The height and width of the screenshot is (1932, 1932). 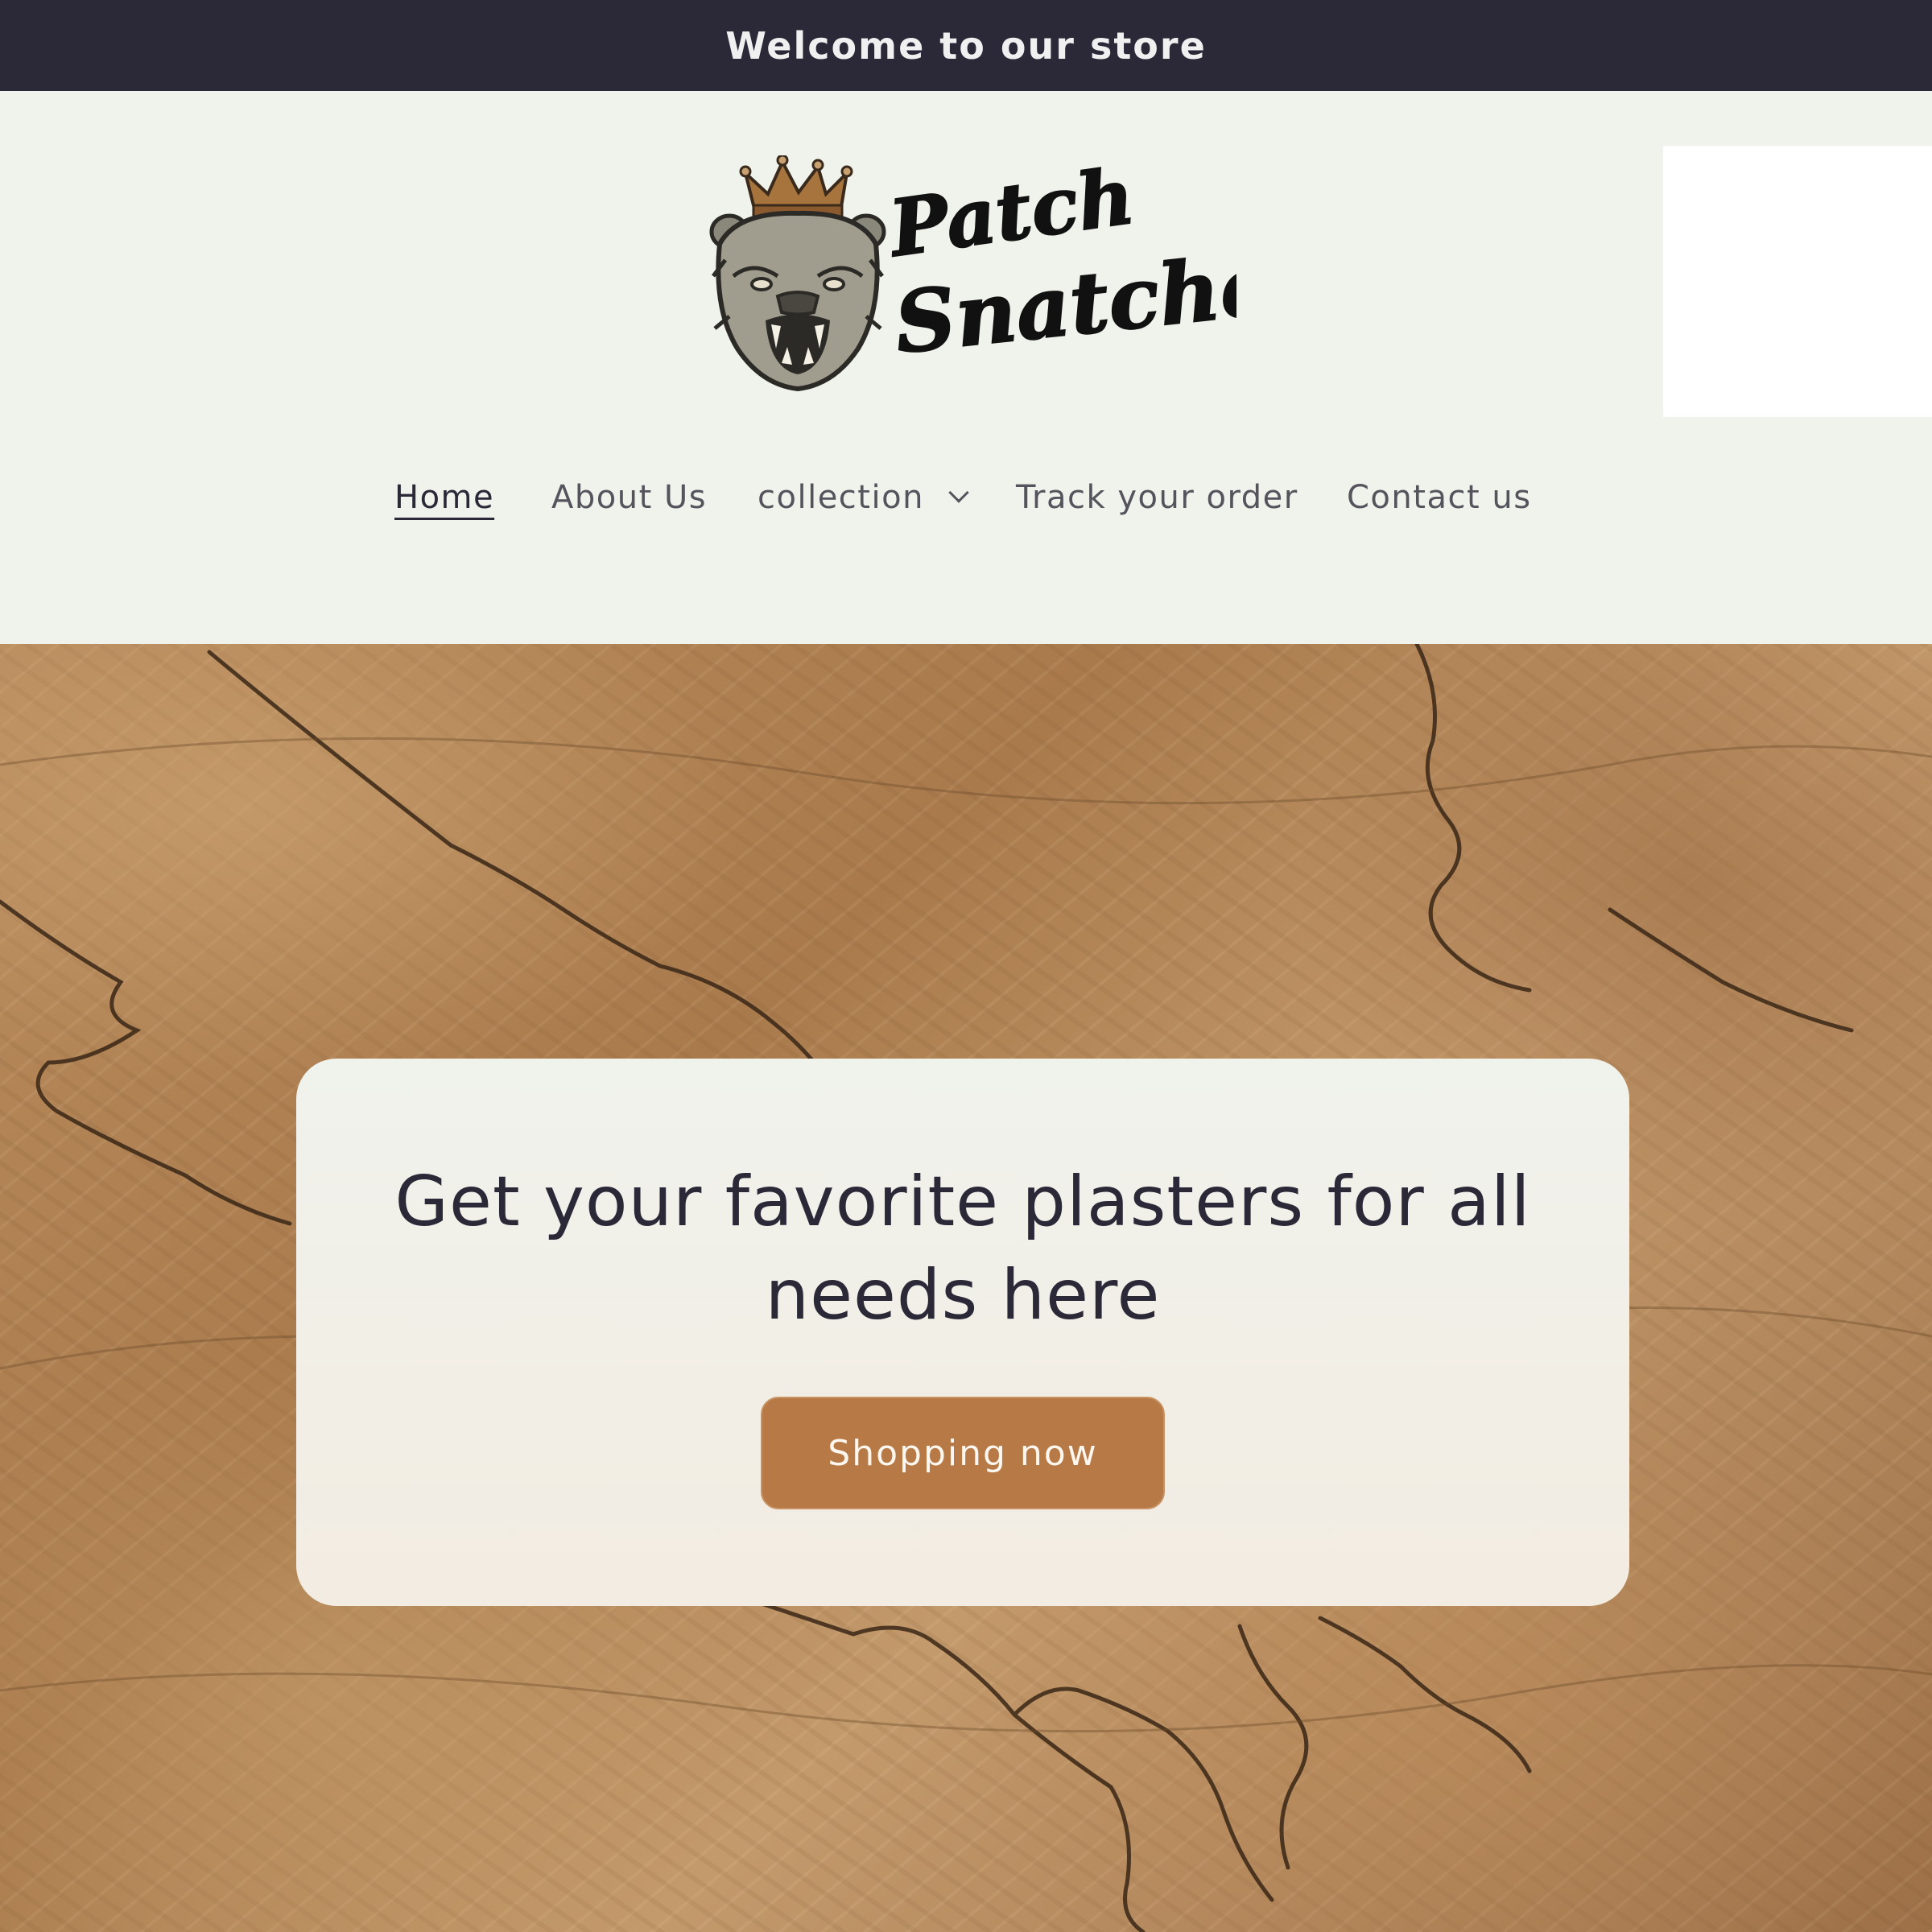 I want to click on header-side-panel, so click(x=1797, y=281).